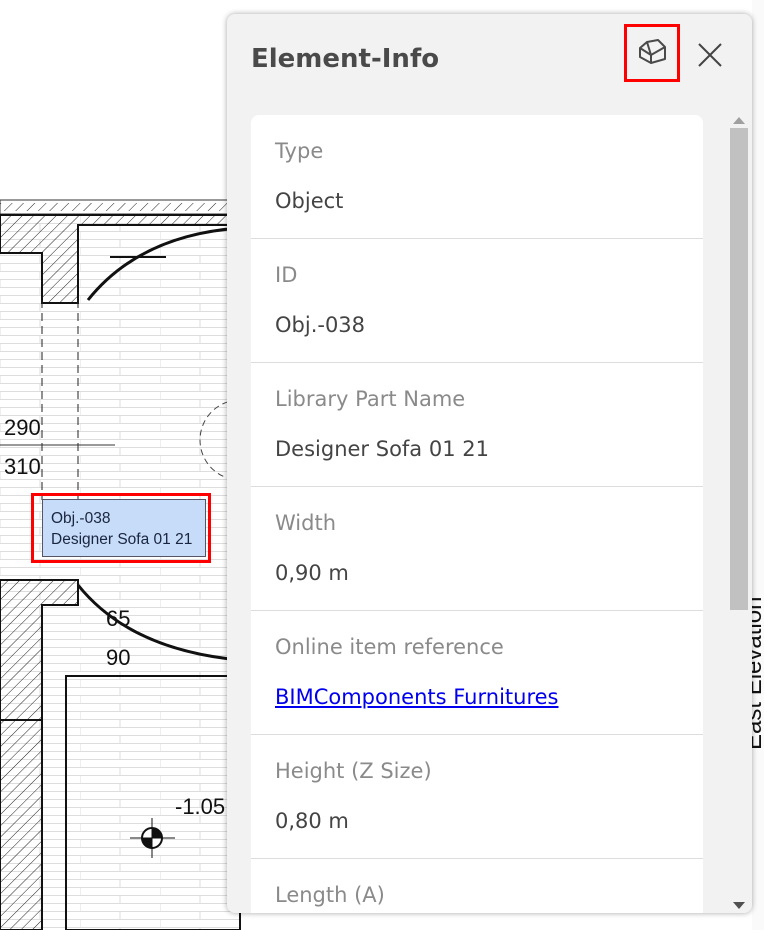 The height and width of the screenshot is (930, 764). I want to click on show-in-3d-button, so click(652, 53).